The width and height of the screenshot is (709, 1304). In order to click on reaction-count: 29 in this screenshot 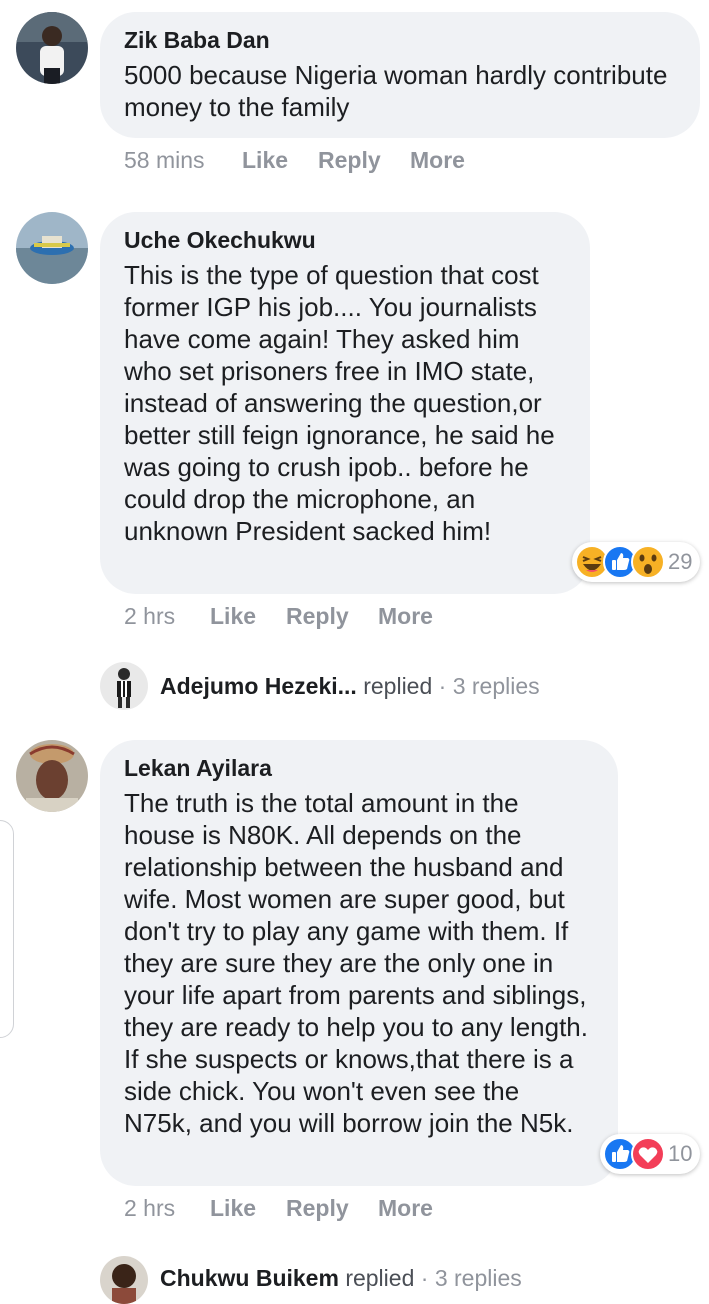, I will do `click(680, 561)`.